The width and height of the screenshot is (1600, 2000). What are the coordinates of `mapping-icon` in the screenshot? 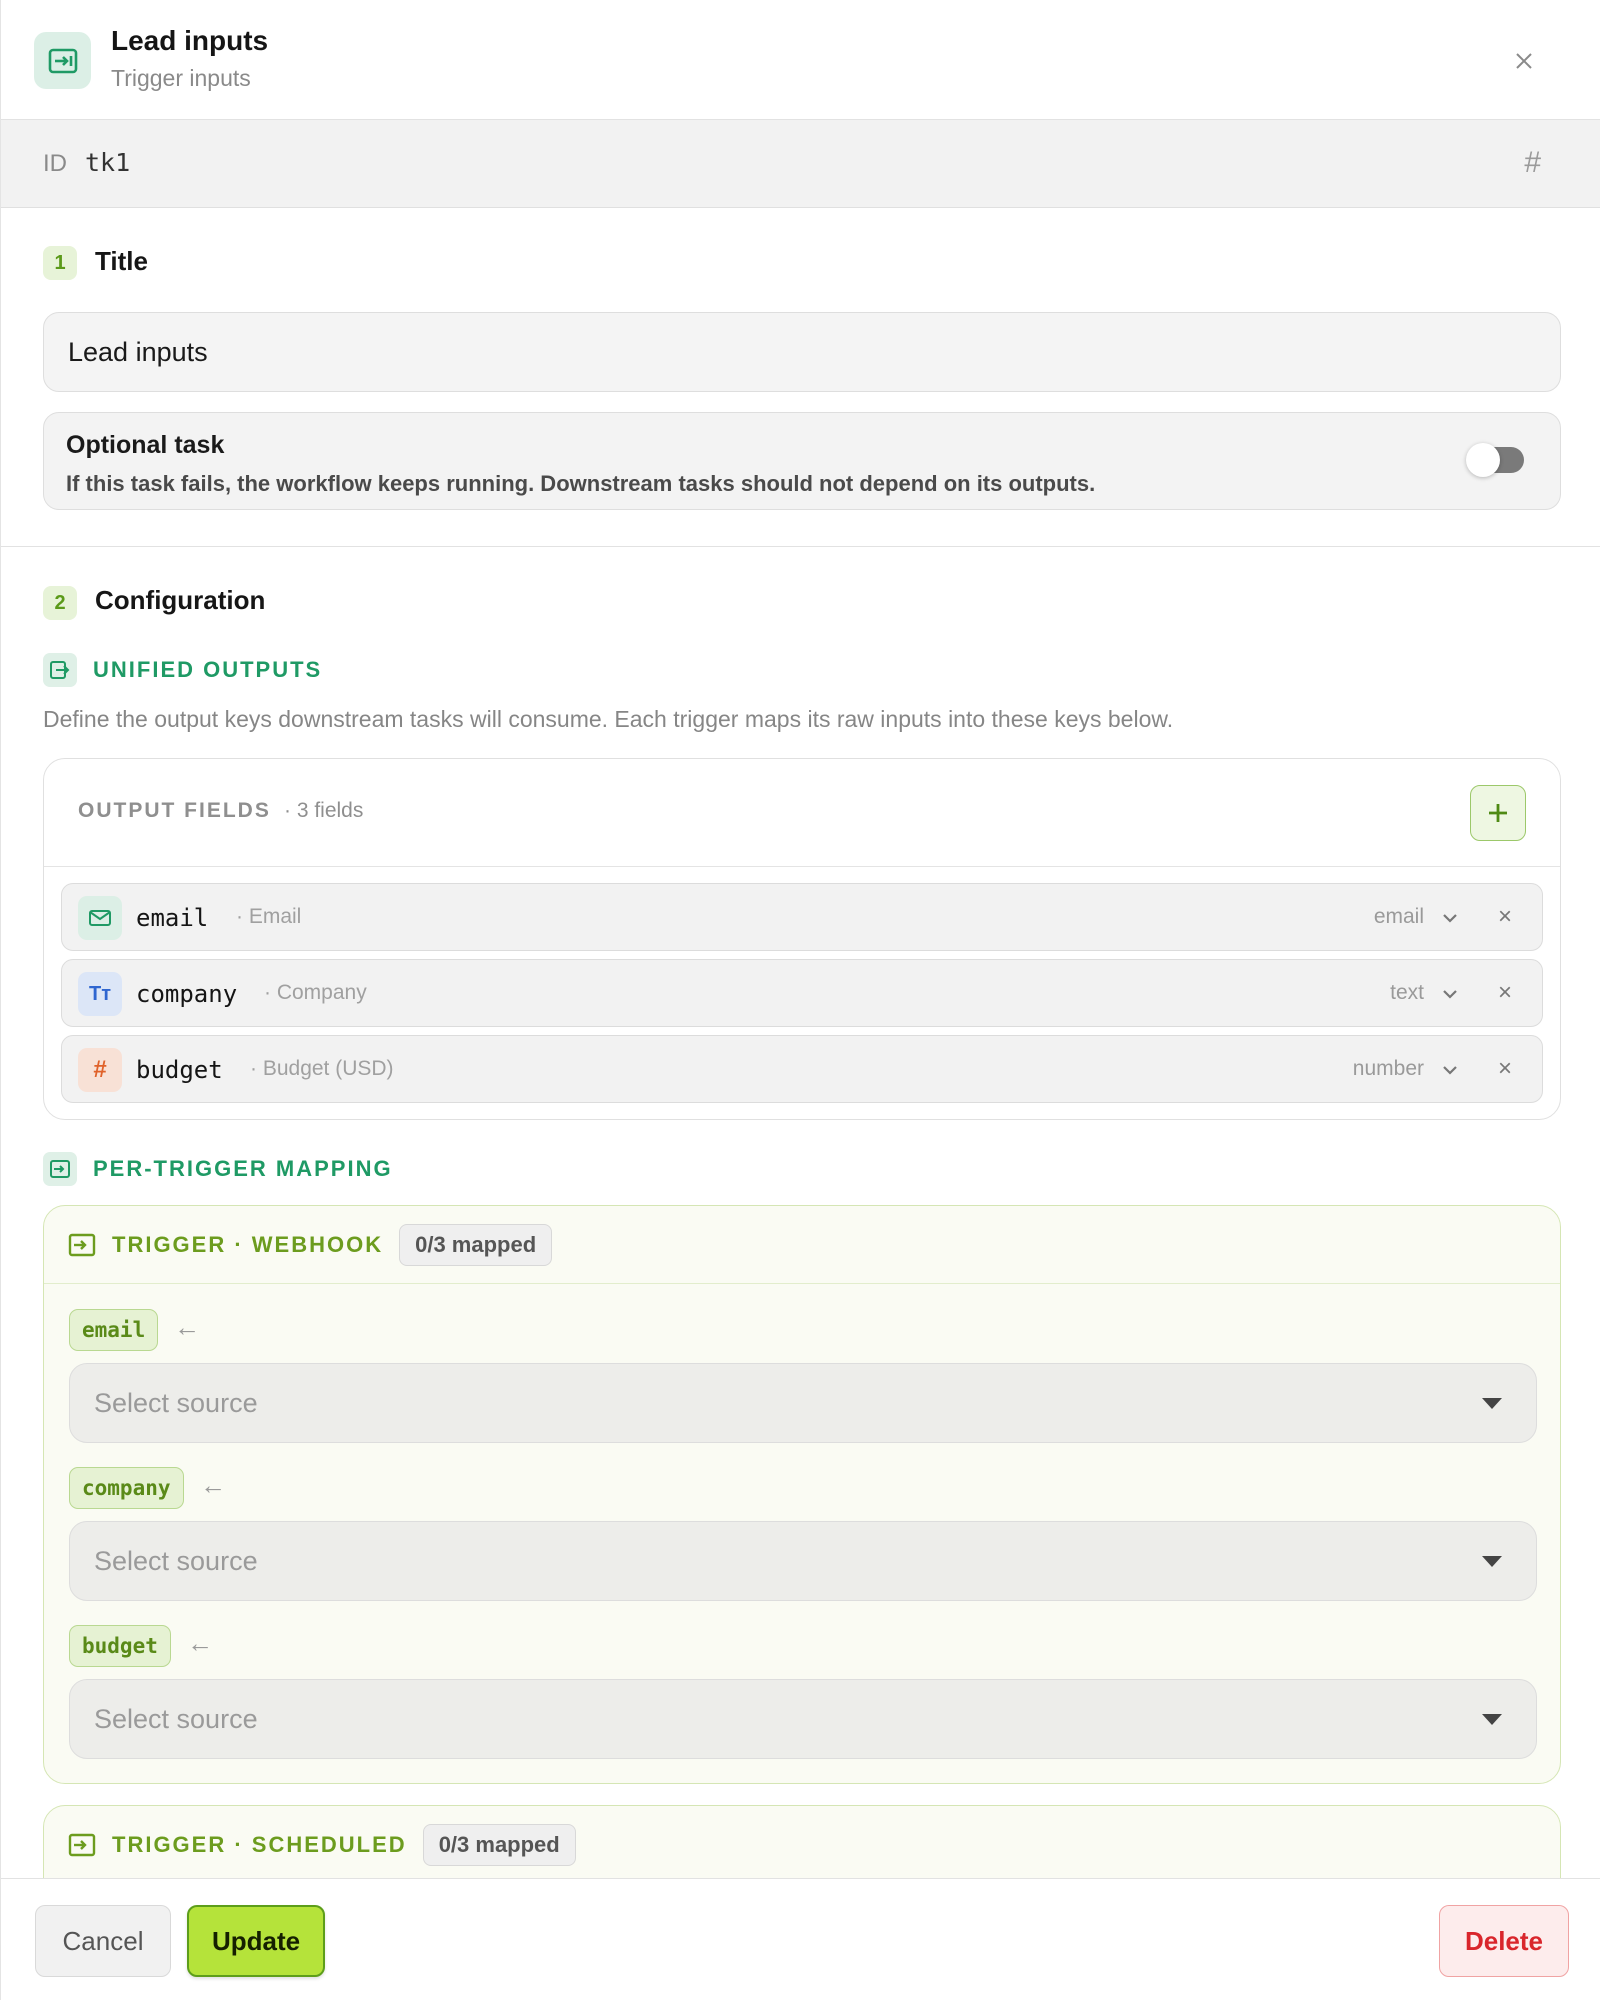 It's located at (60, 1169).